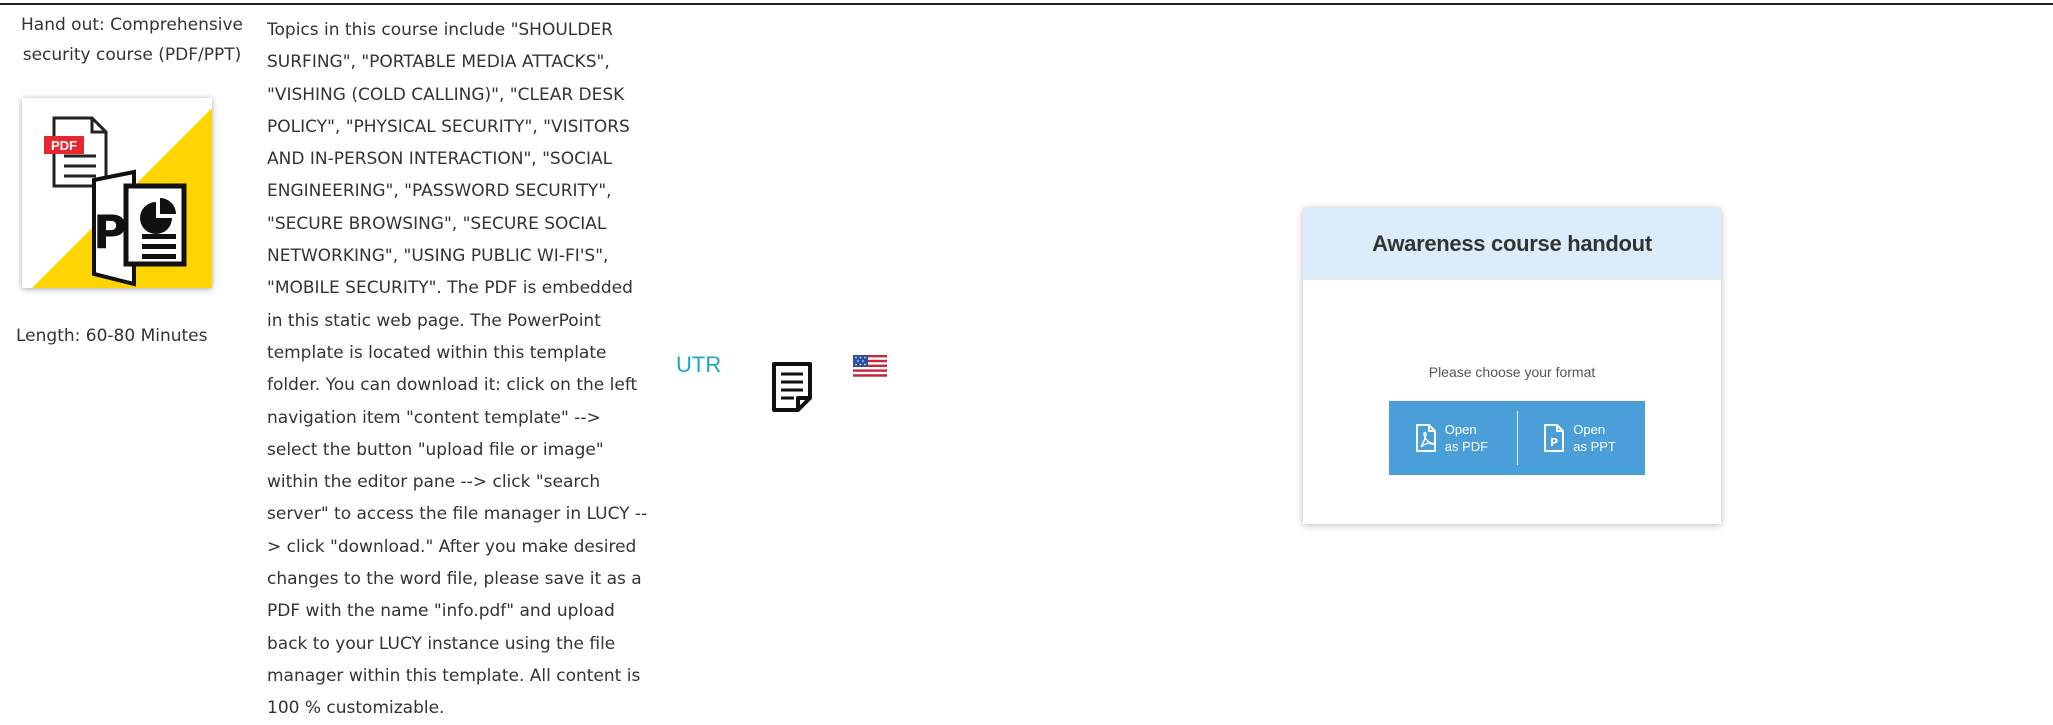 The image size is (2053, 725). I want to click on document-icon, so click(792, 388).